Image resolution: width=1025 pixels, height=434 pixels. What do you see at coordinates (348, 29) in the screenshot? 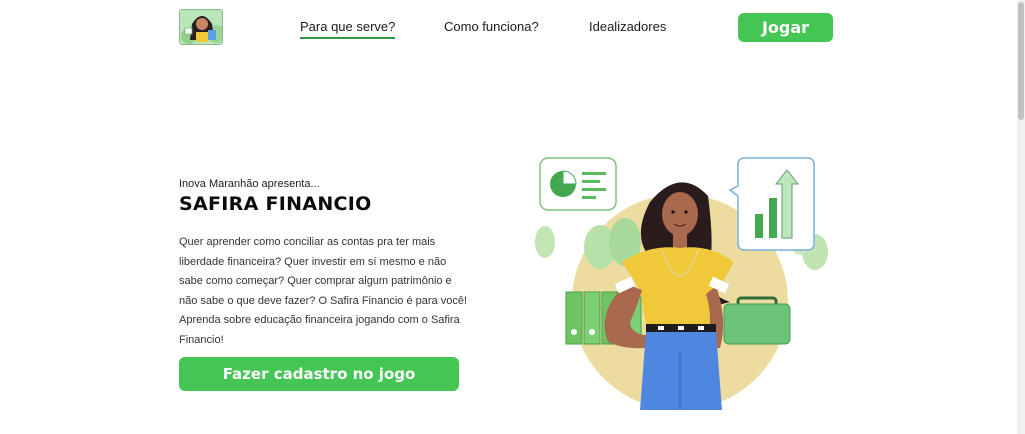
I see `nav-link-para-que-serve: Para que serve?` at bounding box center [348, 29].